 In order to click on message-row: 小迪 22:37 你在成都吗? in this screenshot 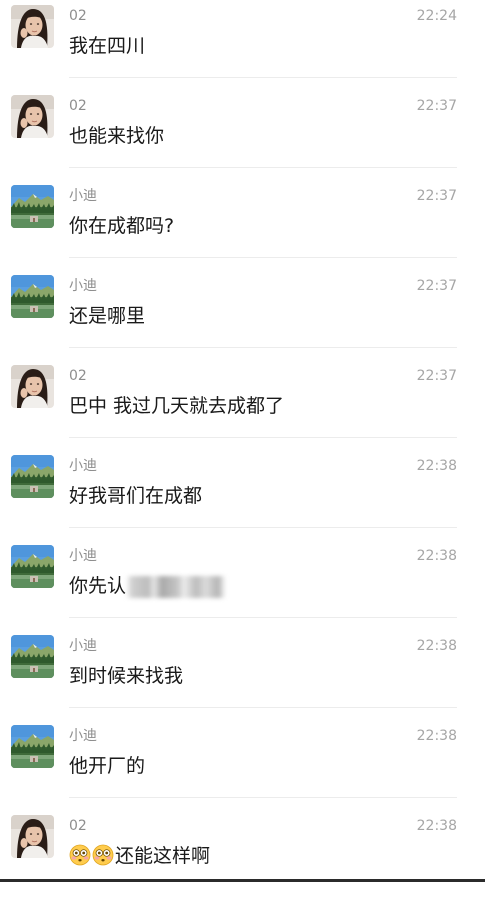, I will do `click(242, 225)`.